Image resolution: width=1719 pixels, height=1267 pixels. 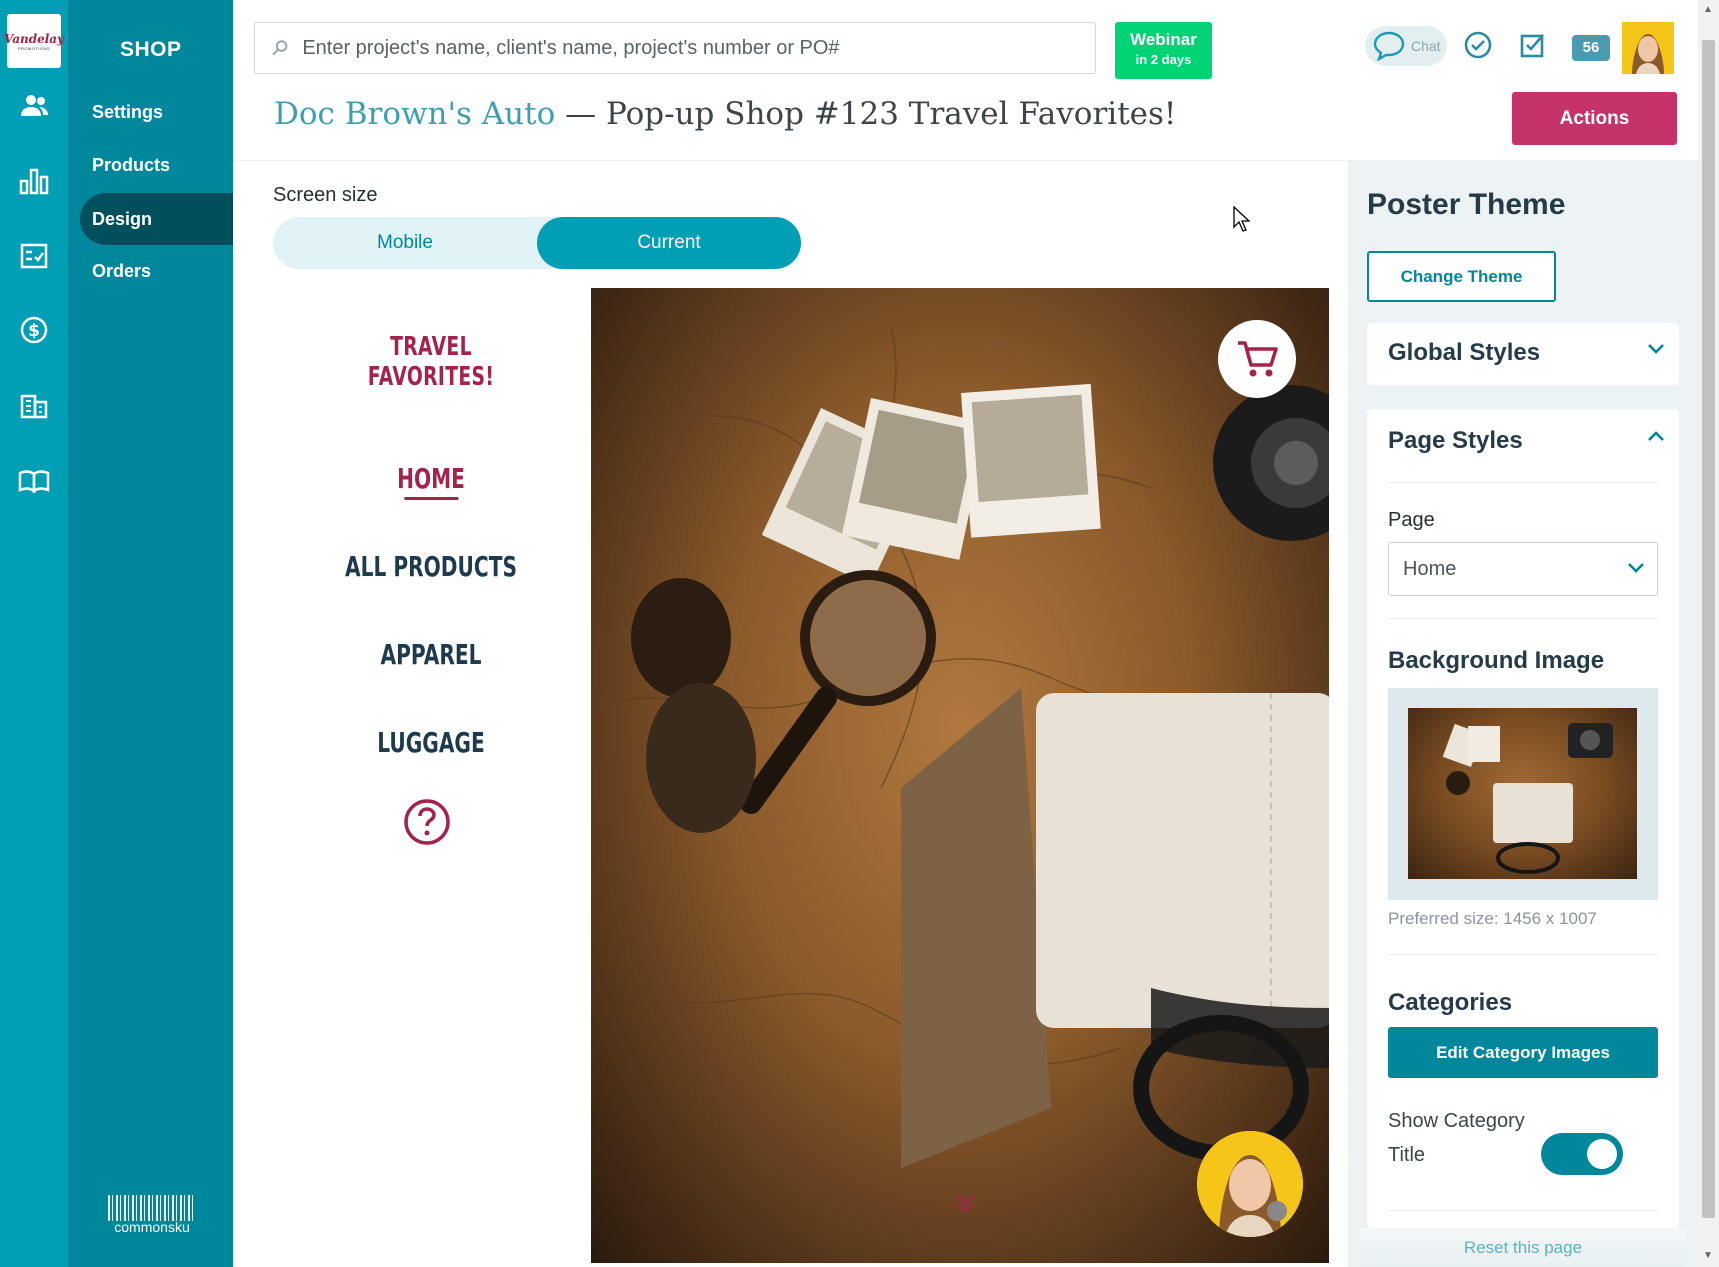 I want to click on subnav-item-settings: Settings, so click(x=156, y=112).